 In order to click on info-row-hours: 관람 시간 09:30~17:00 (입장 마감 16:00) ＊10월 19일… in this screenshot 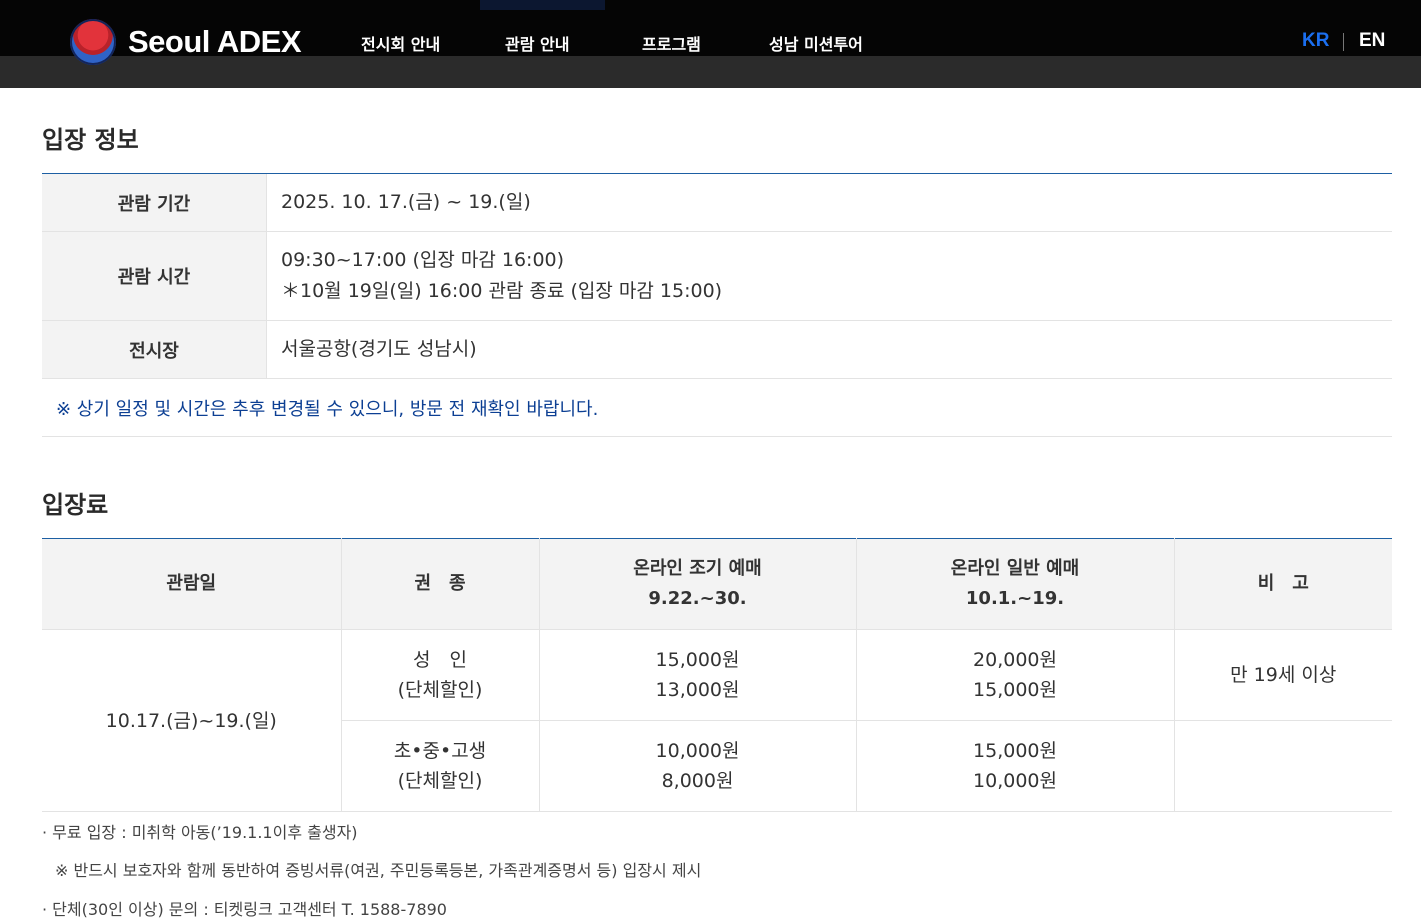, I will do `click(717, 276)`.